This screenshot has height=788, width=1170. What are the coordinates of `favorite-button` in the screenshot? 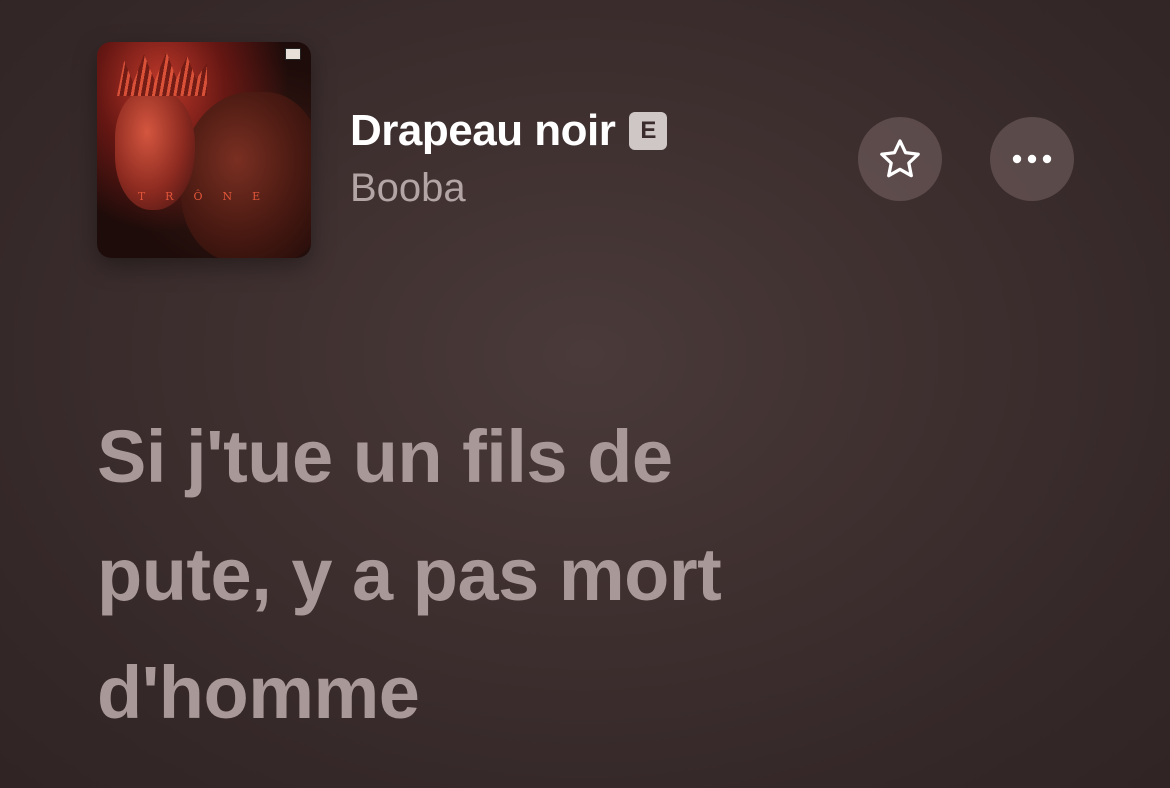 It's located at (900, 159).